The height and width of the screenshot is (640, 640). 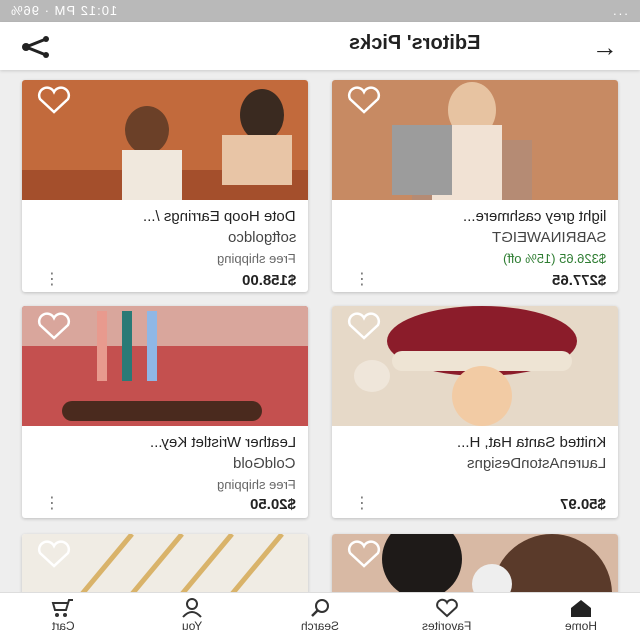 I want to click on nav-cart-label: Cart, so click(x=63, y=626).